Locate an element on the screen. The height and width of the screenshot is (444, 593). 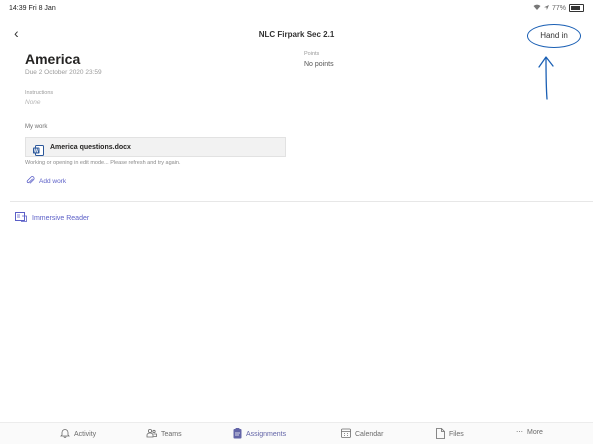
points-label: Points is located at coordinates (312, 54).